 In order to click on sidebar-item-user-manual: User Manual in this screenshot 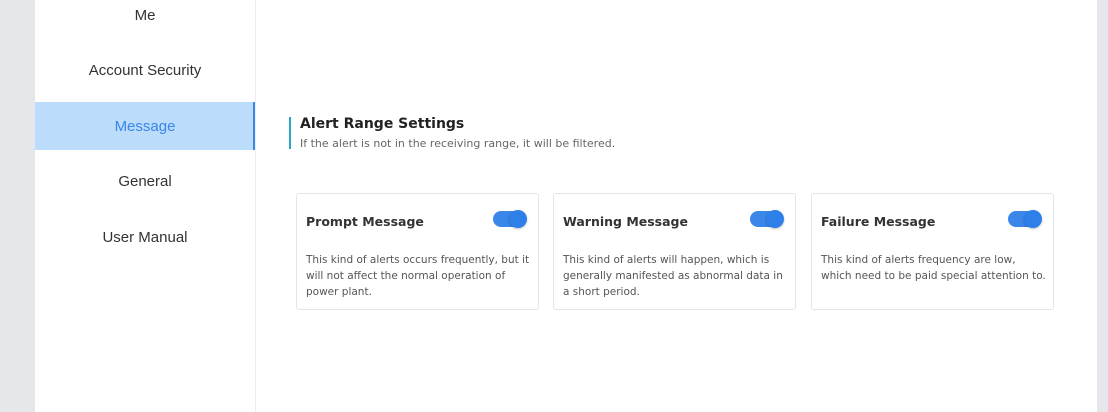, I will do `click(145, 237)`.